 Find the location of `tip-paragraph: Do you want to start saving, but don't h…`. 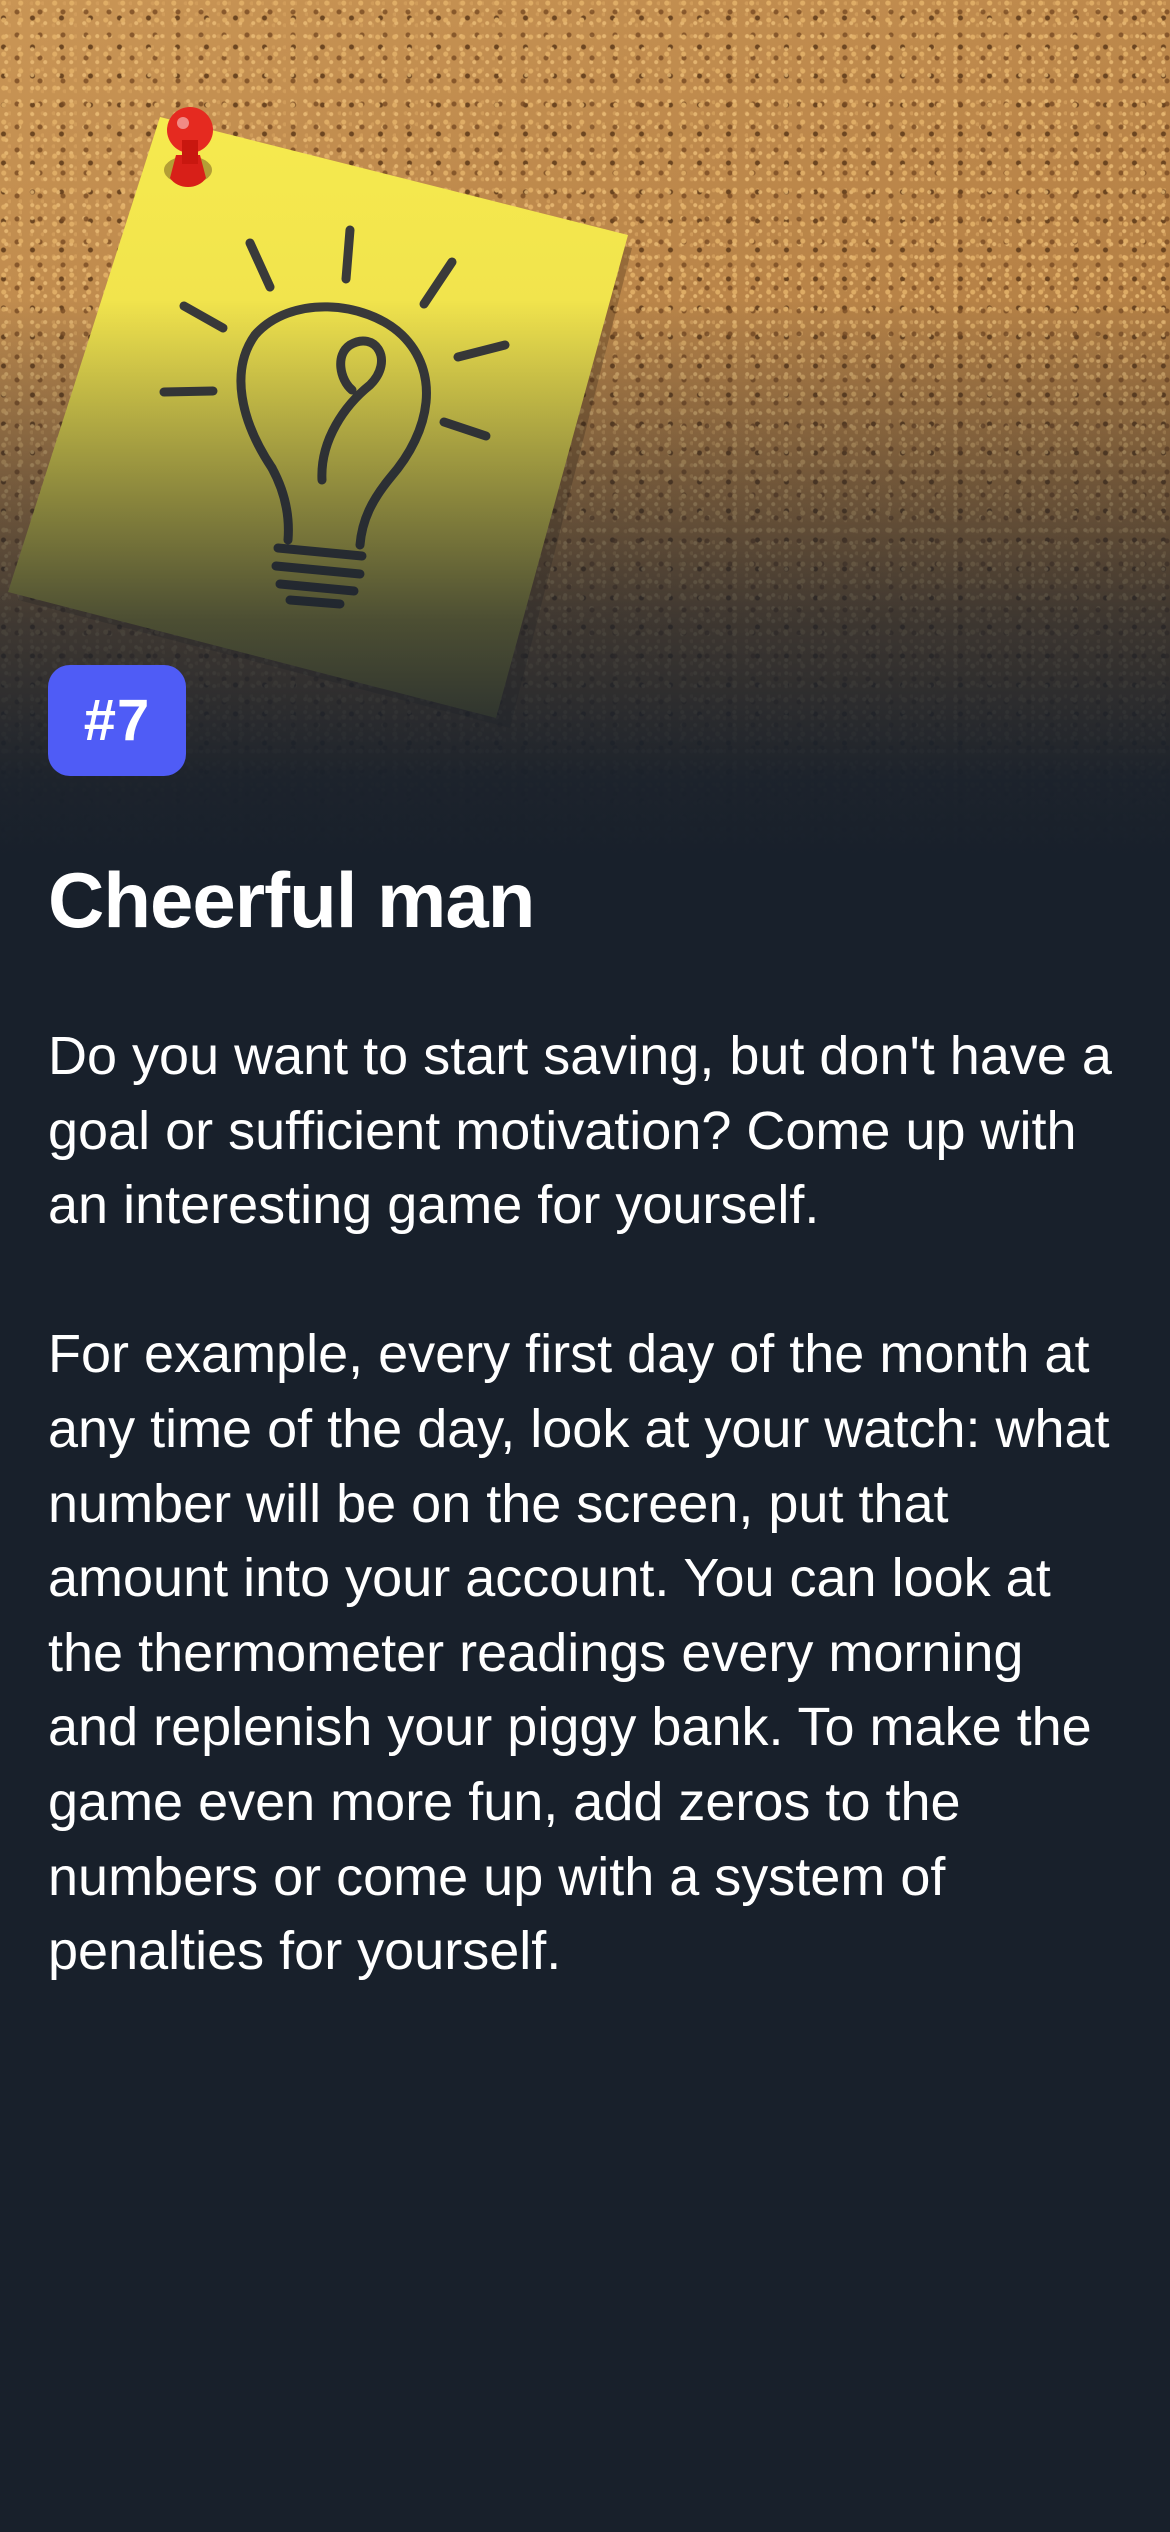

tip-paragraph: Do you want to start saving, but don't h… is located at coordinates (580, 1131).